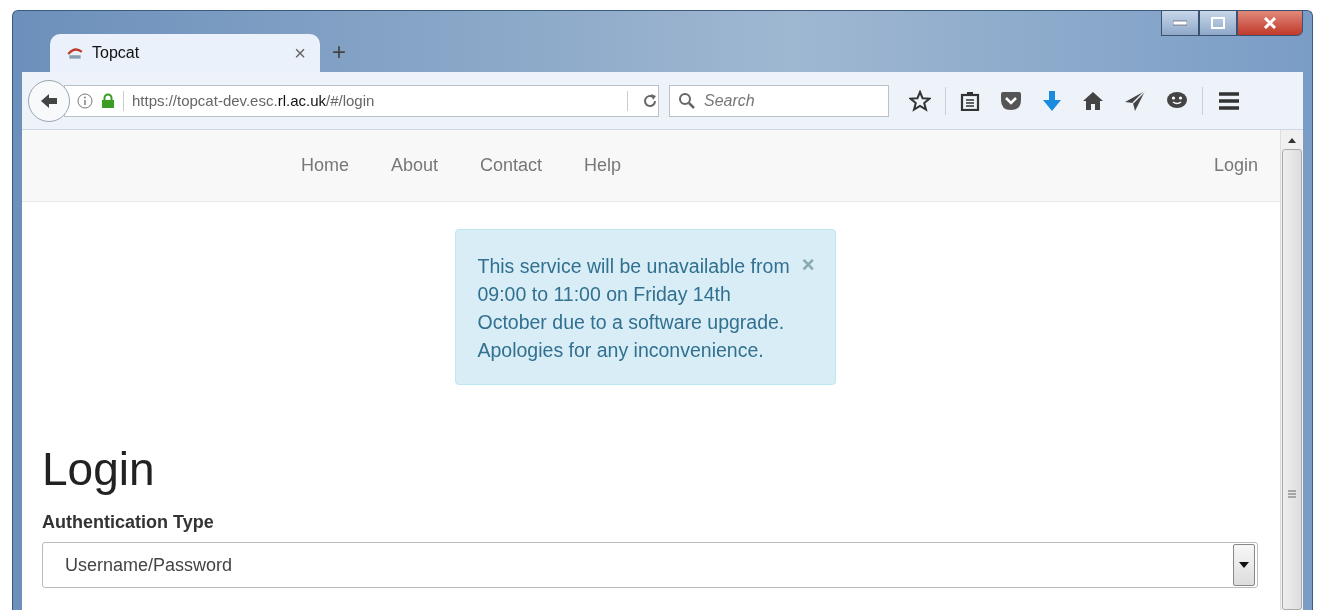 The image size is (1323, 610). I want to click on search-field: Search, so click(779, 100).